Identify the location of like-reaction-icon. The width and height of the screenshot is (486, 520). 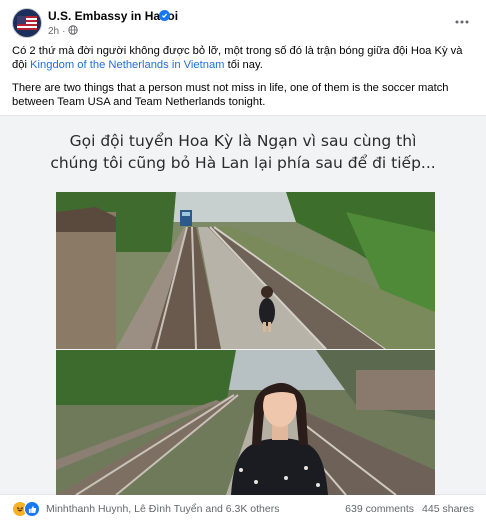
(32, 509).